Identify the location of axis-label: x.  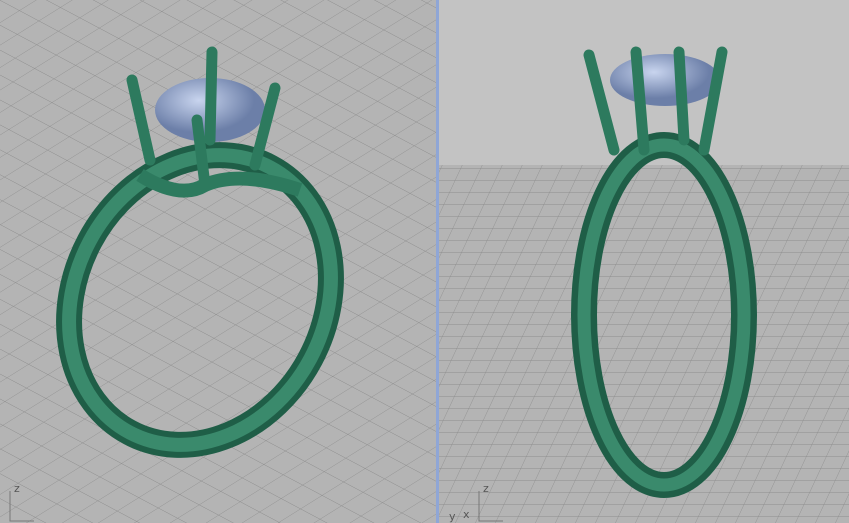
(466, 514).